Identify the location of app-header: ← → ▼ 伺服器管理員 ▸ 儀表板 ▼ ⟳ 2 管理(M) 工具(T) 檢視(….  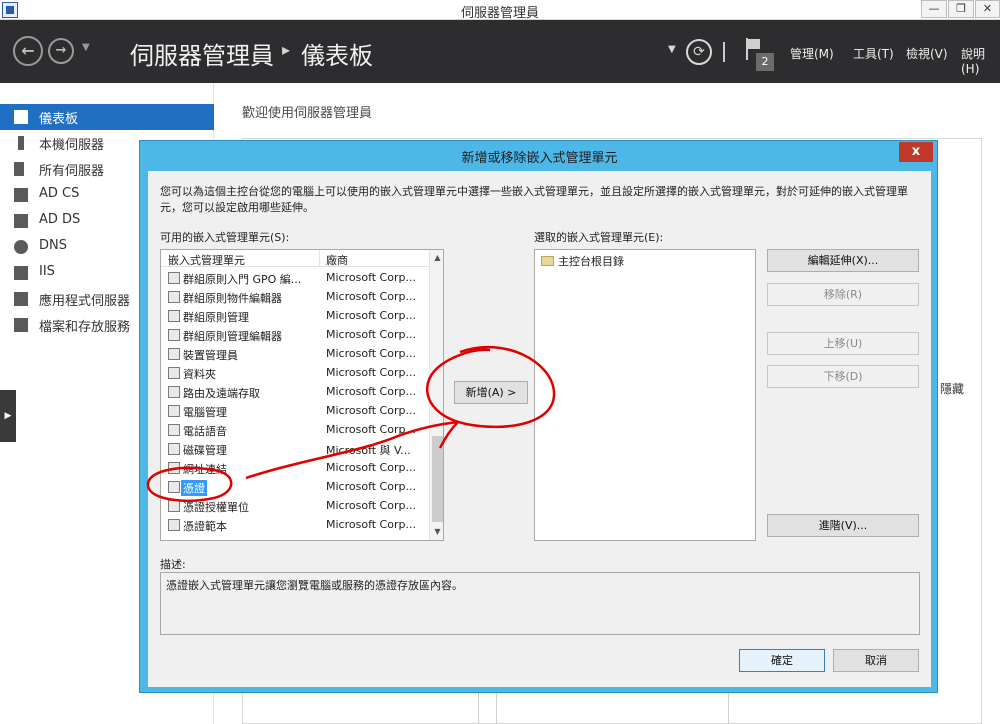
(500, 51).